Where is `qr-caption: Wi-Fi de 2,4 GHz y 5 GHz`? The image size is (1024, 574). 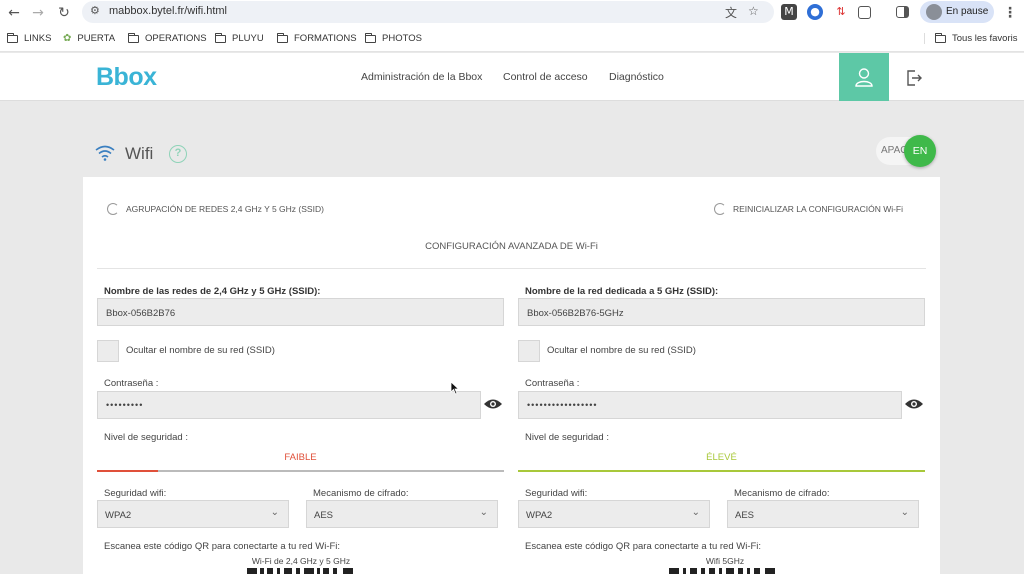
qr-caption: Wi-Fi de 2,4 GHz y 5 GHz is located at coordinates (301, 561).